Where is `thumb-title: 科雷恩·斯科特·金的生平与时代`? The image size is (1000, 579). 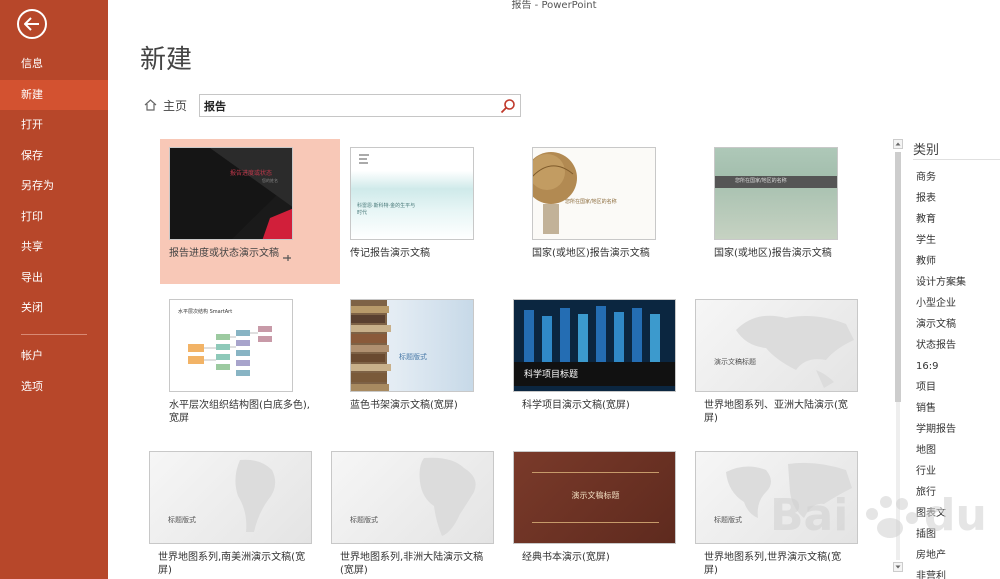 thumb-title: 科雷恩·斯科特·金的生平与时代 is located at coordinates (386, 209).